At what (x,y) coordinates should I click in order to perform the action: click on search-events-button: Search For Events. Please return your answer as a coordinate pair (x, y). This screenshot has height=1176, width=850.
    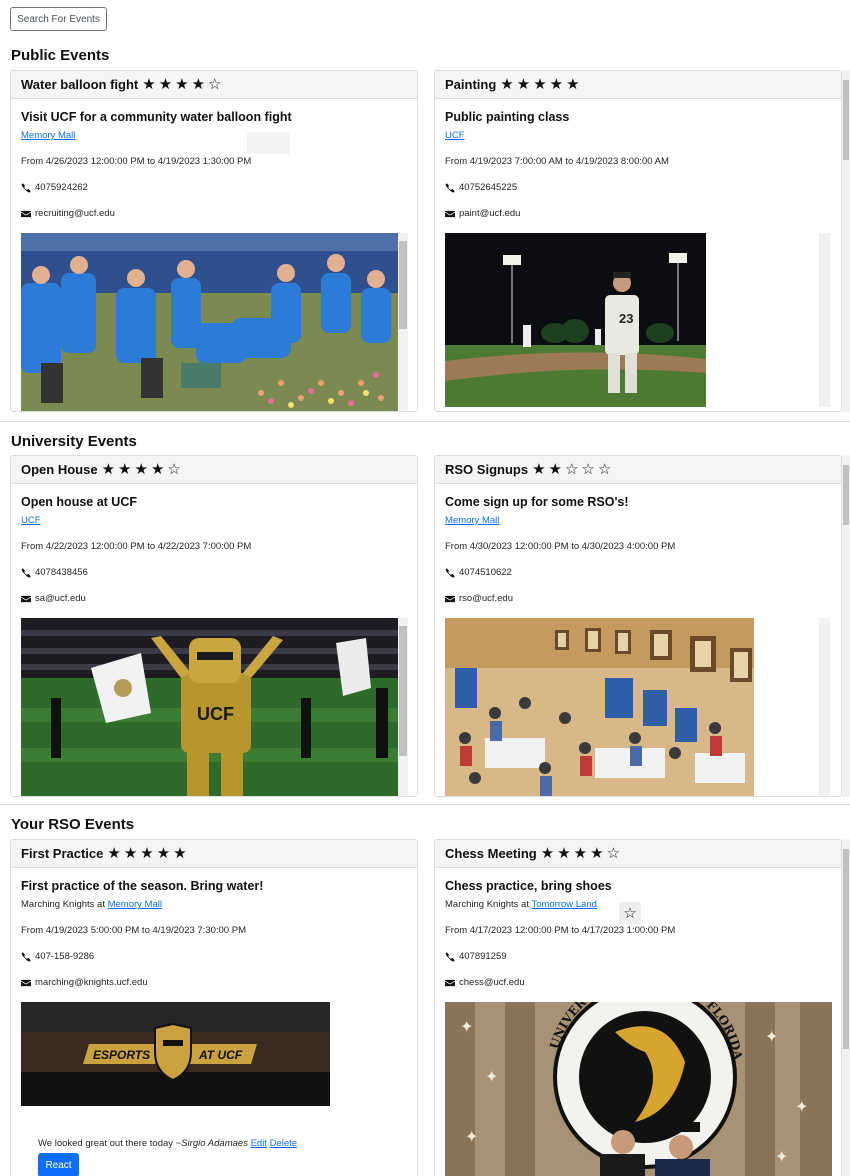
    Looking at the image, I should click on (58, 19).